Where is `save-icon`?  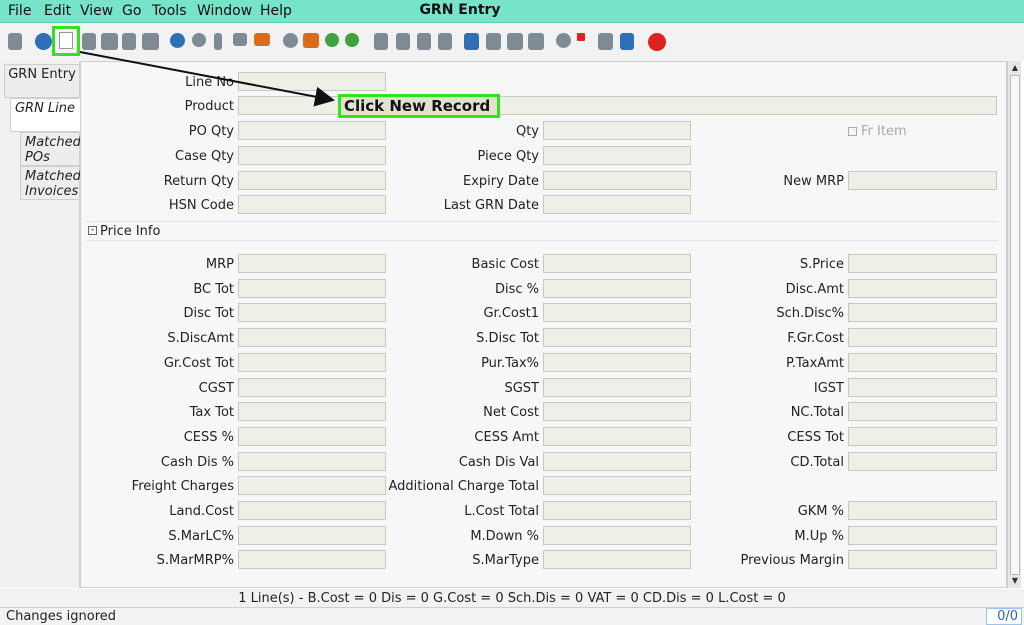
save-icon is located at coordinates (150, 41).